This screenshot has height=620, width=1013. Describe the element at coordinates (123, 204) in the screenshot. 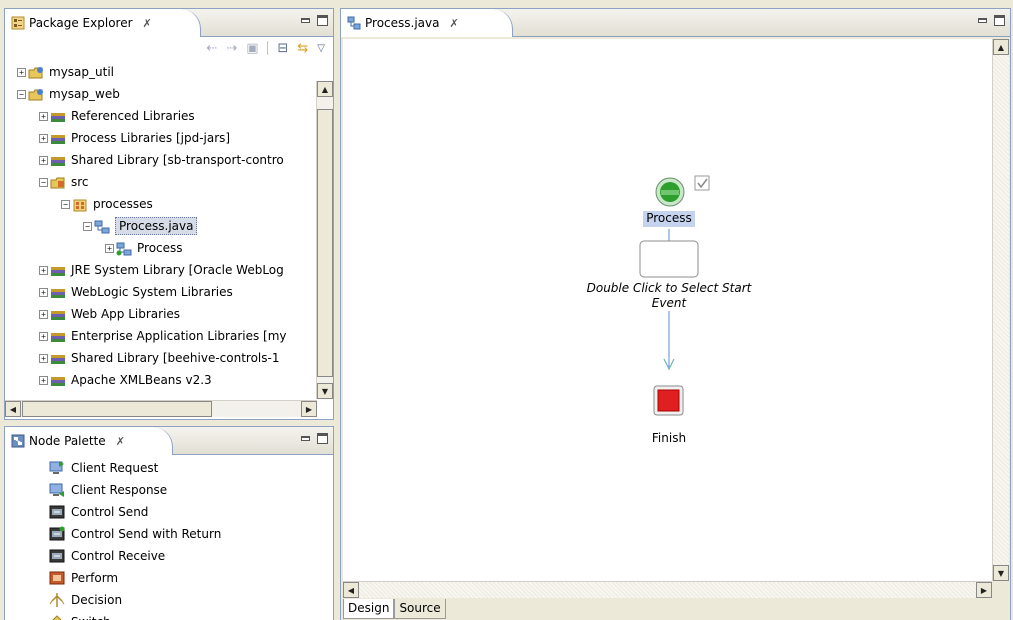

I see `tree-item-label: processes` at that location.